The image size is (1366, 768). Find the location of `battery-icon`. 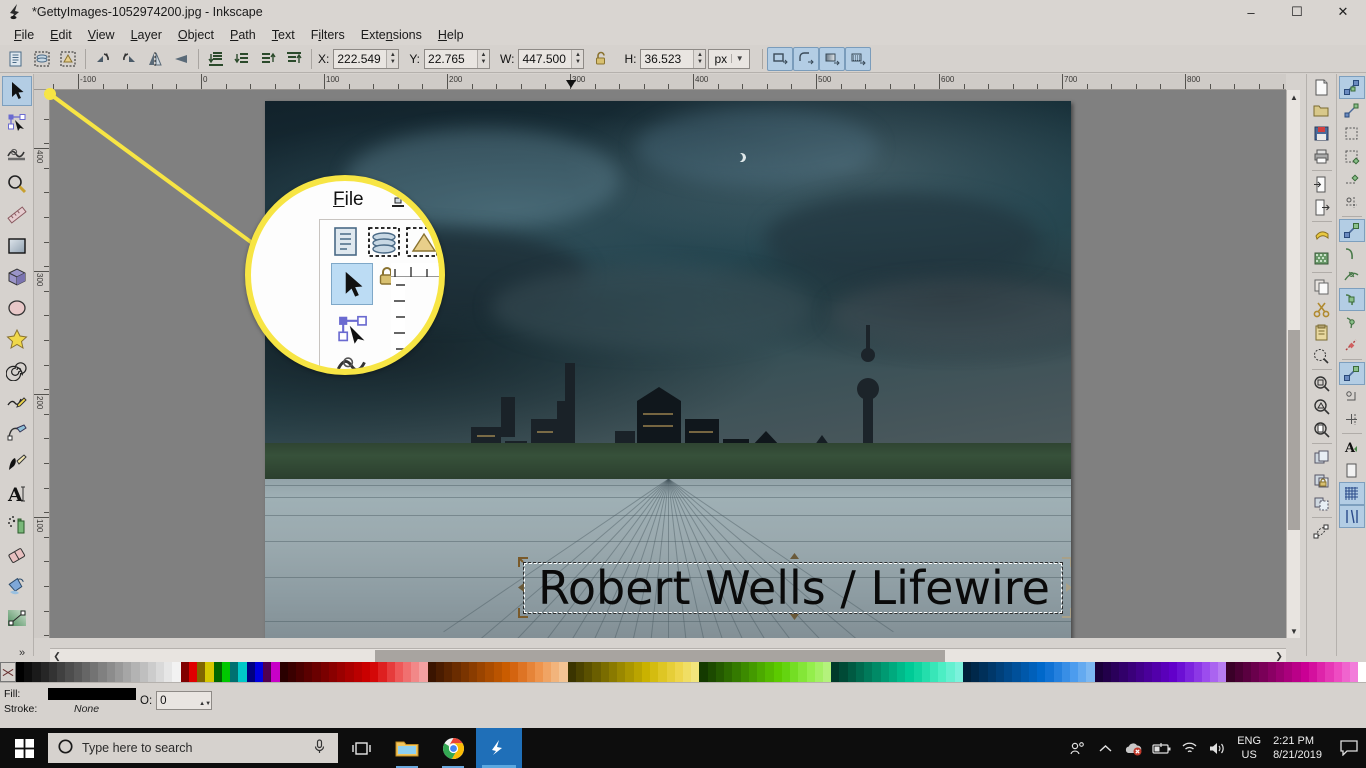

battery-icon is located at coordinates (1161, 748).